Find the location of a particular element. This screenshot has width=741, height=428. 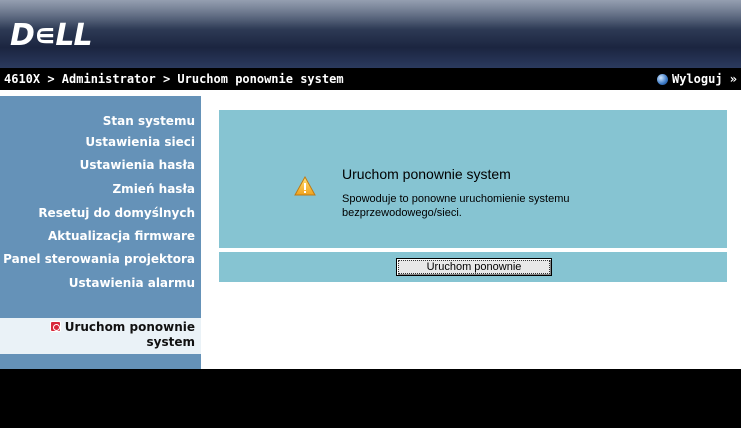

sidebar-item-resetuj: Resetuj do domyślnych is located at coordinates (116, 213).